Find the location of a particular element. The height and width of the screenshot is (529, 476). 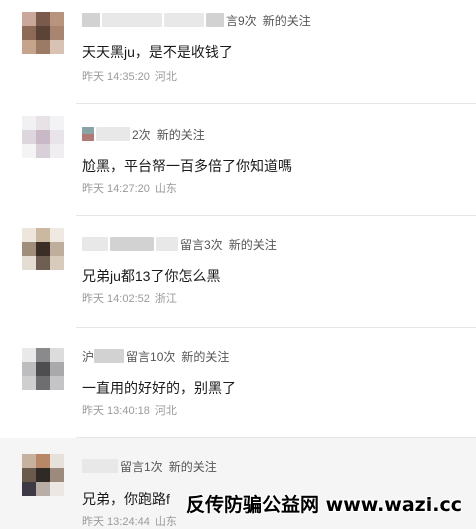

comment-meta: 言9次 新的关注 is located at coordinates (196, 20).